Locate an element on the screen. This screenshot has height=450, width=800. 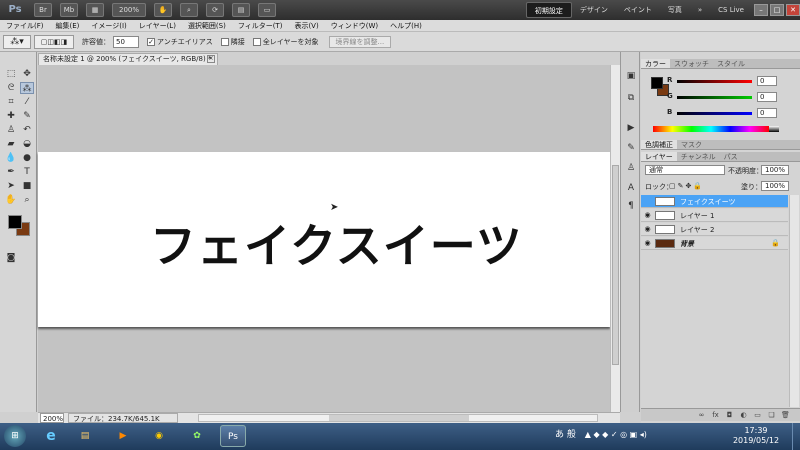
bridge-icon: Br is located at coordinates (43, 10).